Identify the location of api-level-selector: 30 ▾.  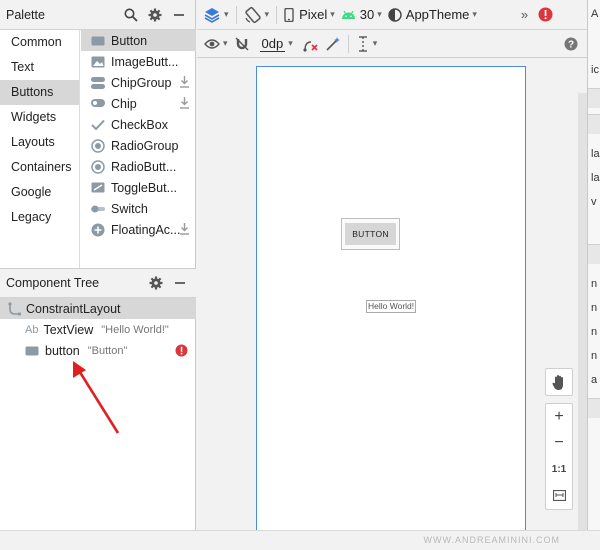
(361, 15).